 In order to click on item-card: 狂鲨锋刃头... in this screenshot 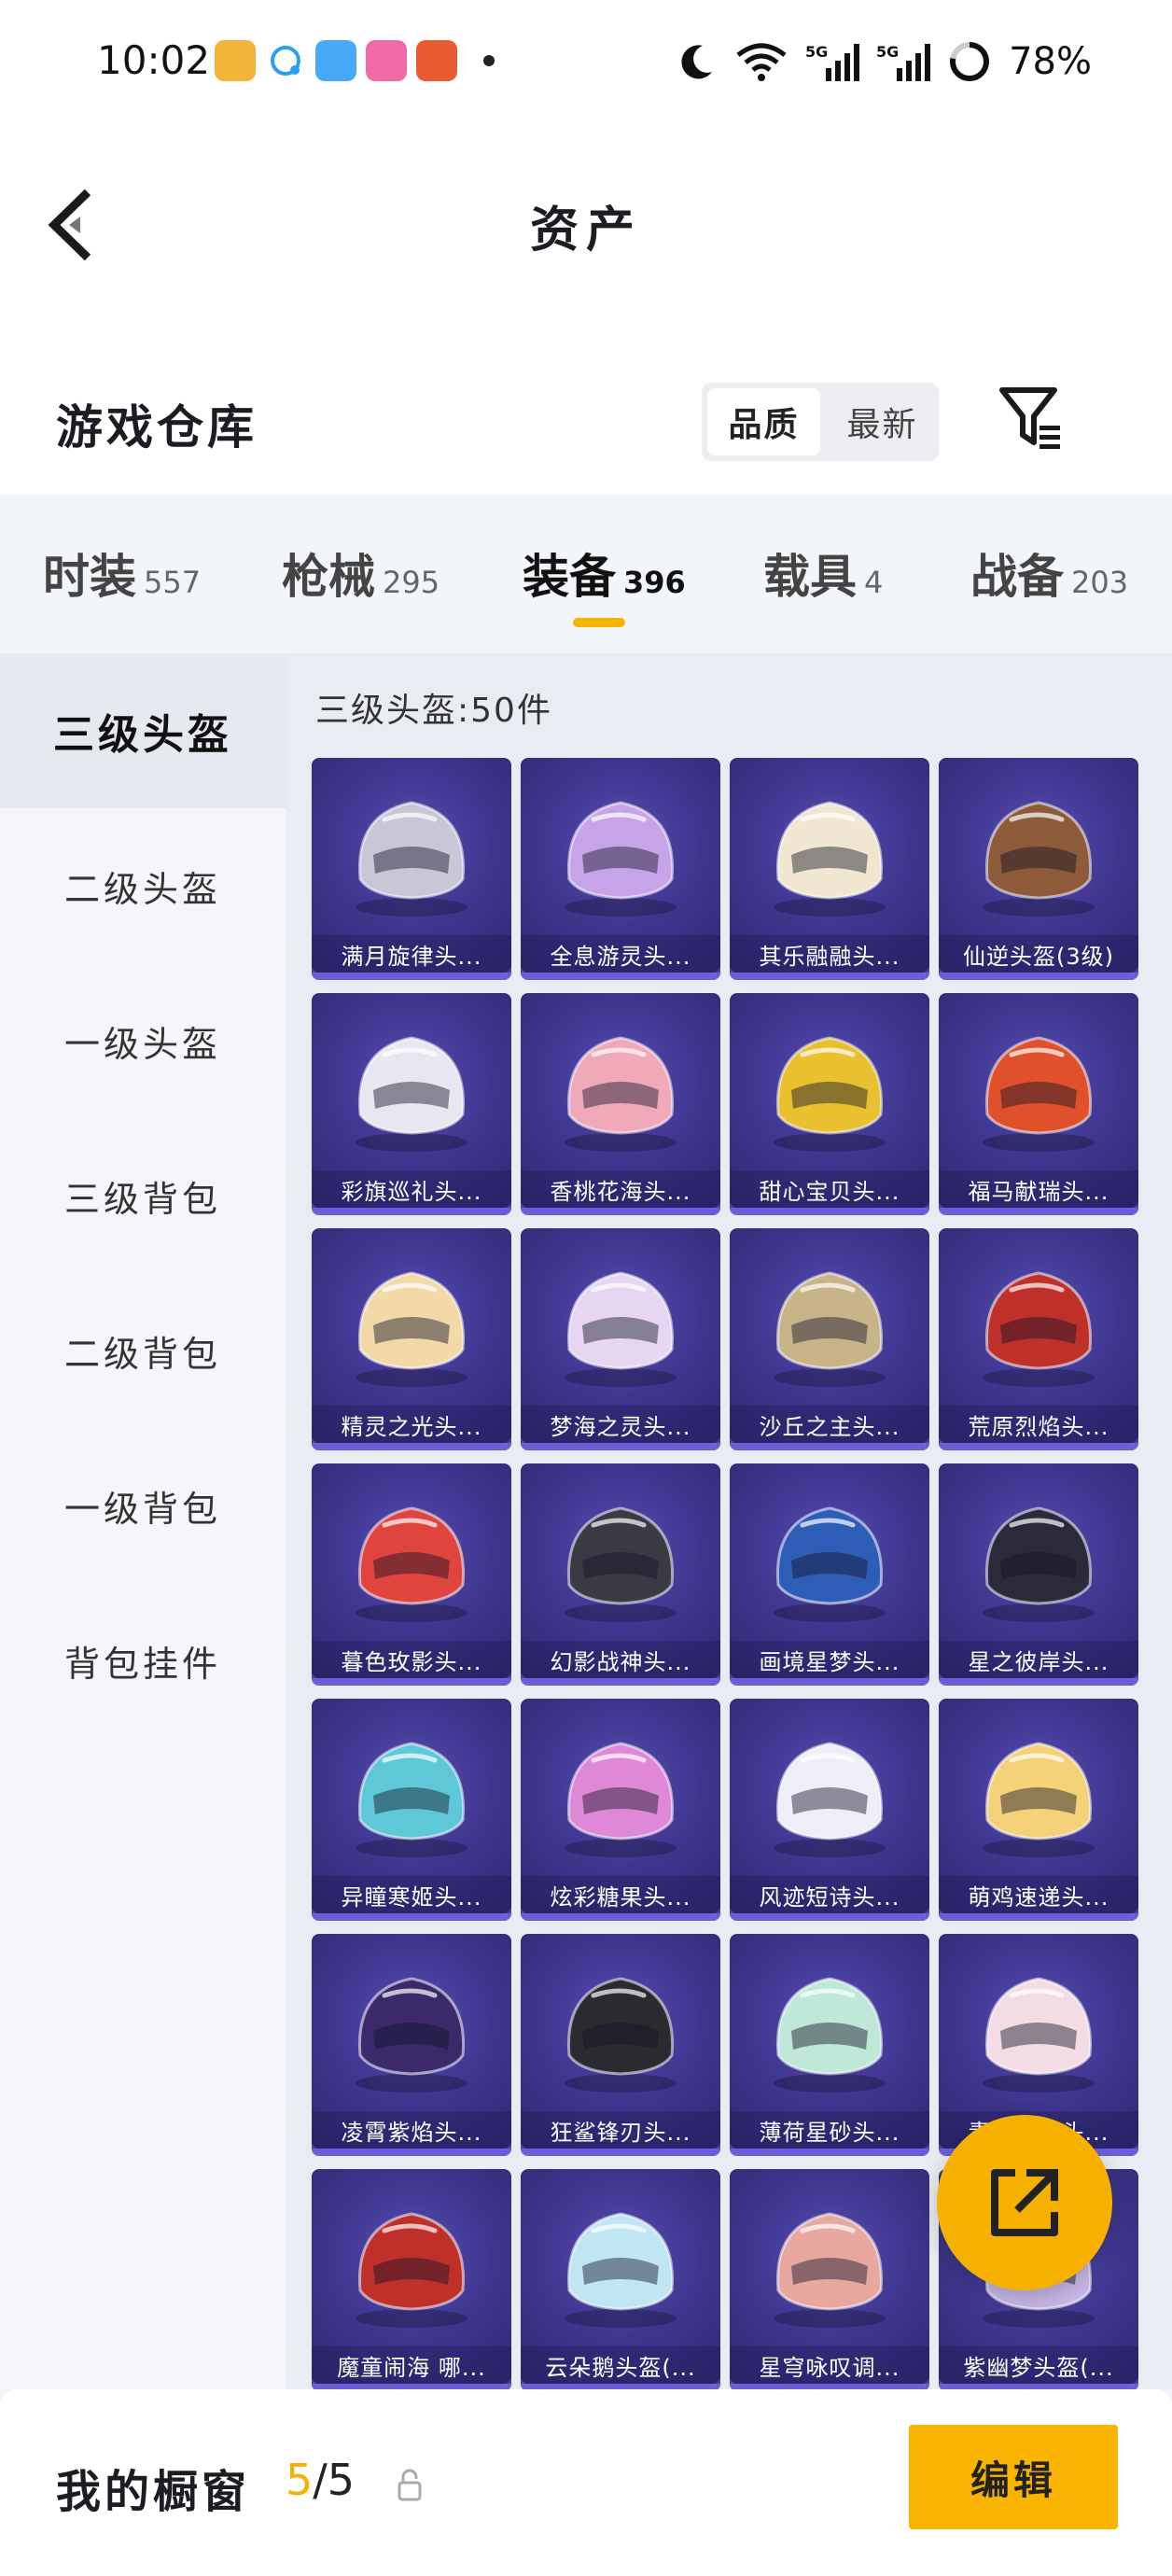, I will do `click(620, 2045)`.